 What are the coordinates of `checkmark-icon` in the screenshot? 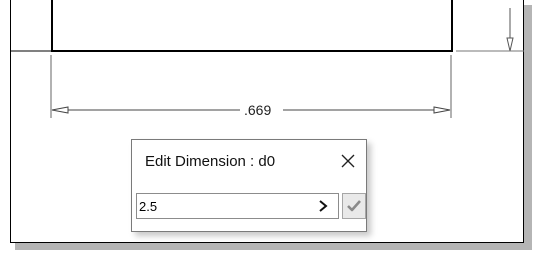 It's located at (354, 206).